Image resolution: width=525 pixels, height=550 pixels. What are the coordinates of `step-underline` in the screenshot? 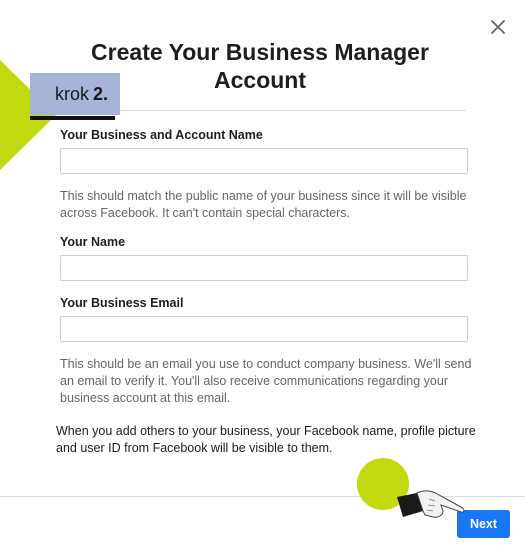 It's located at (72, 118).